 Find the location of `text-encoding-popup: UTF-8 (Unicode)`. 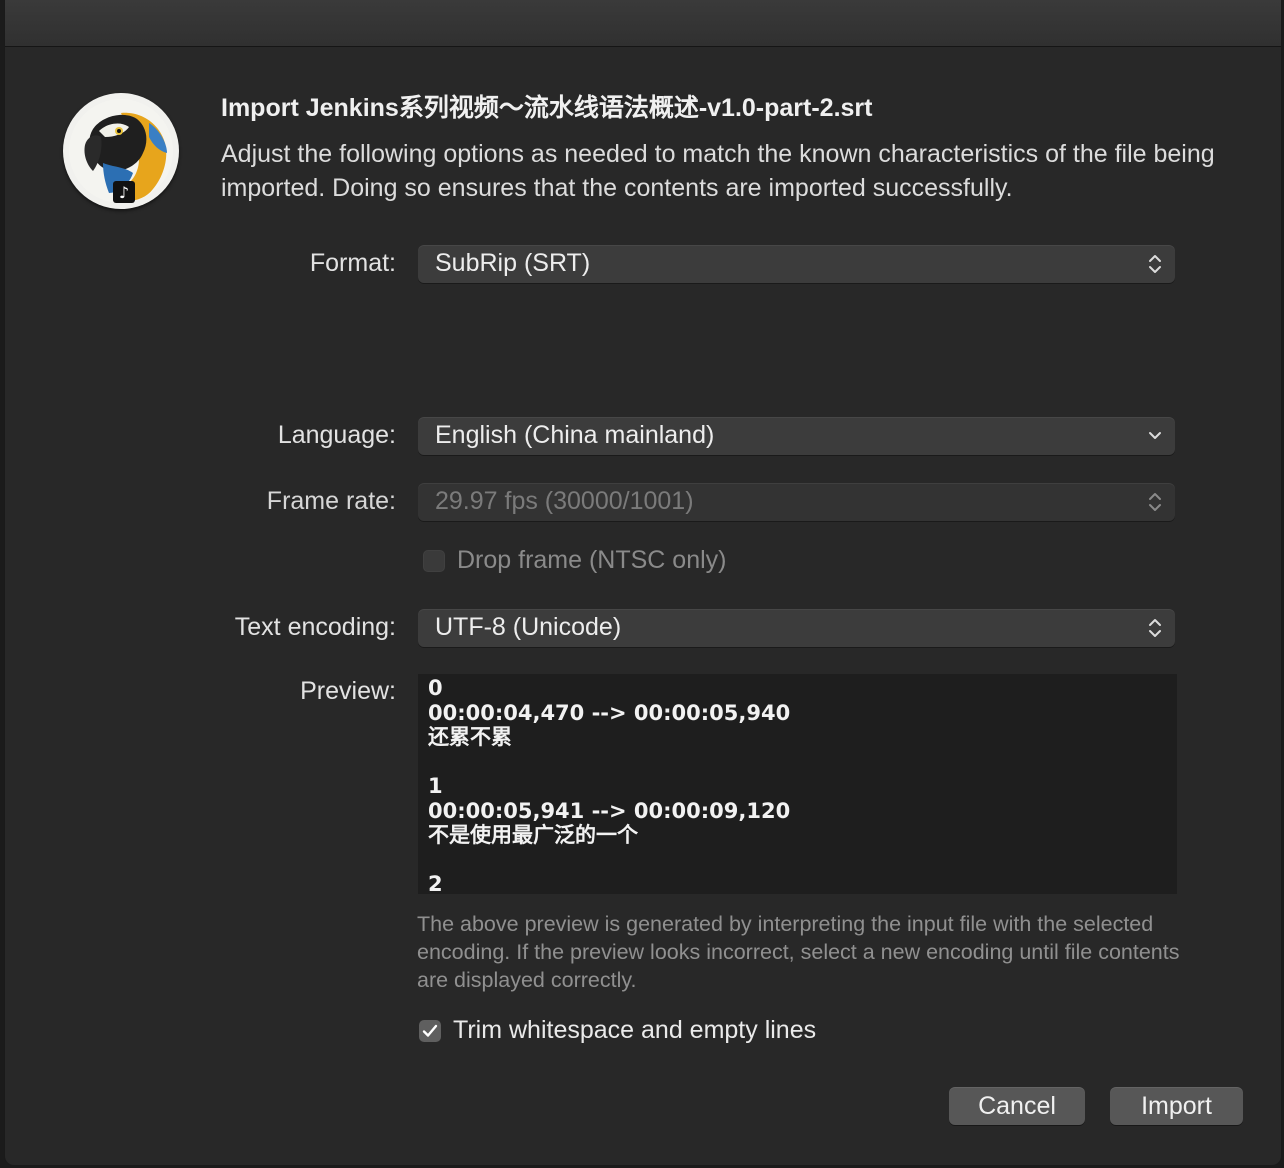

text-encoding-popup: UTF-8 (Unicode) is located at coordinates (796, 628).